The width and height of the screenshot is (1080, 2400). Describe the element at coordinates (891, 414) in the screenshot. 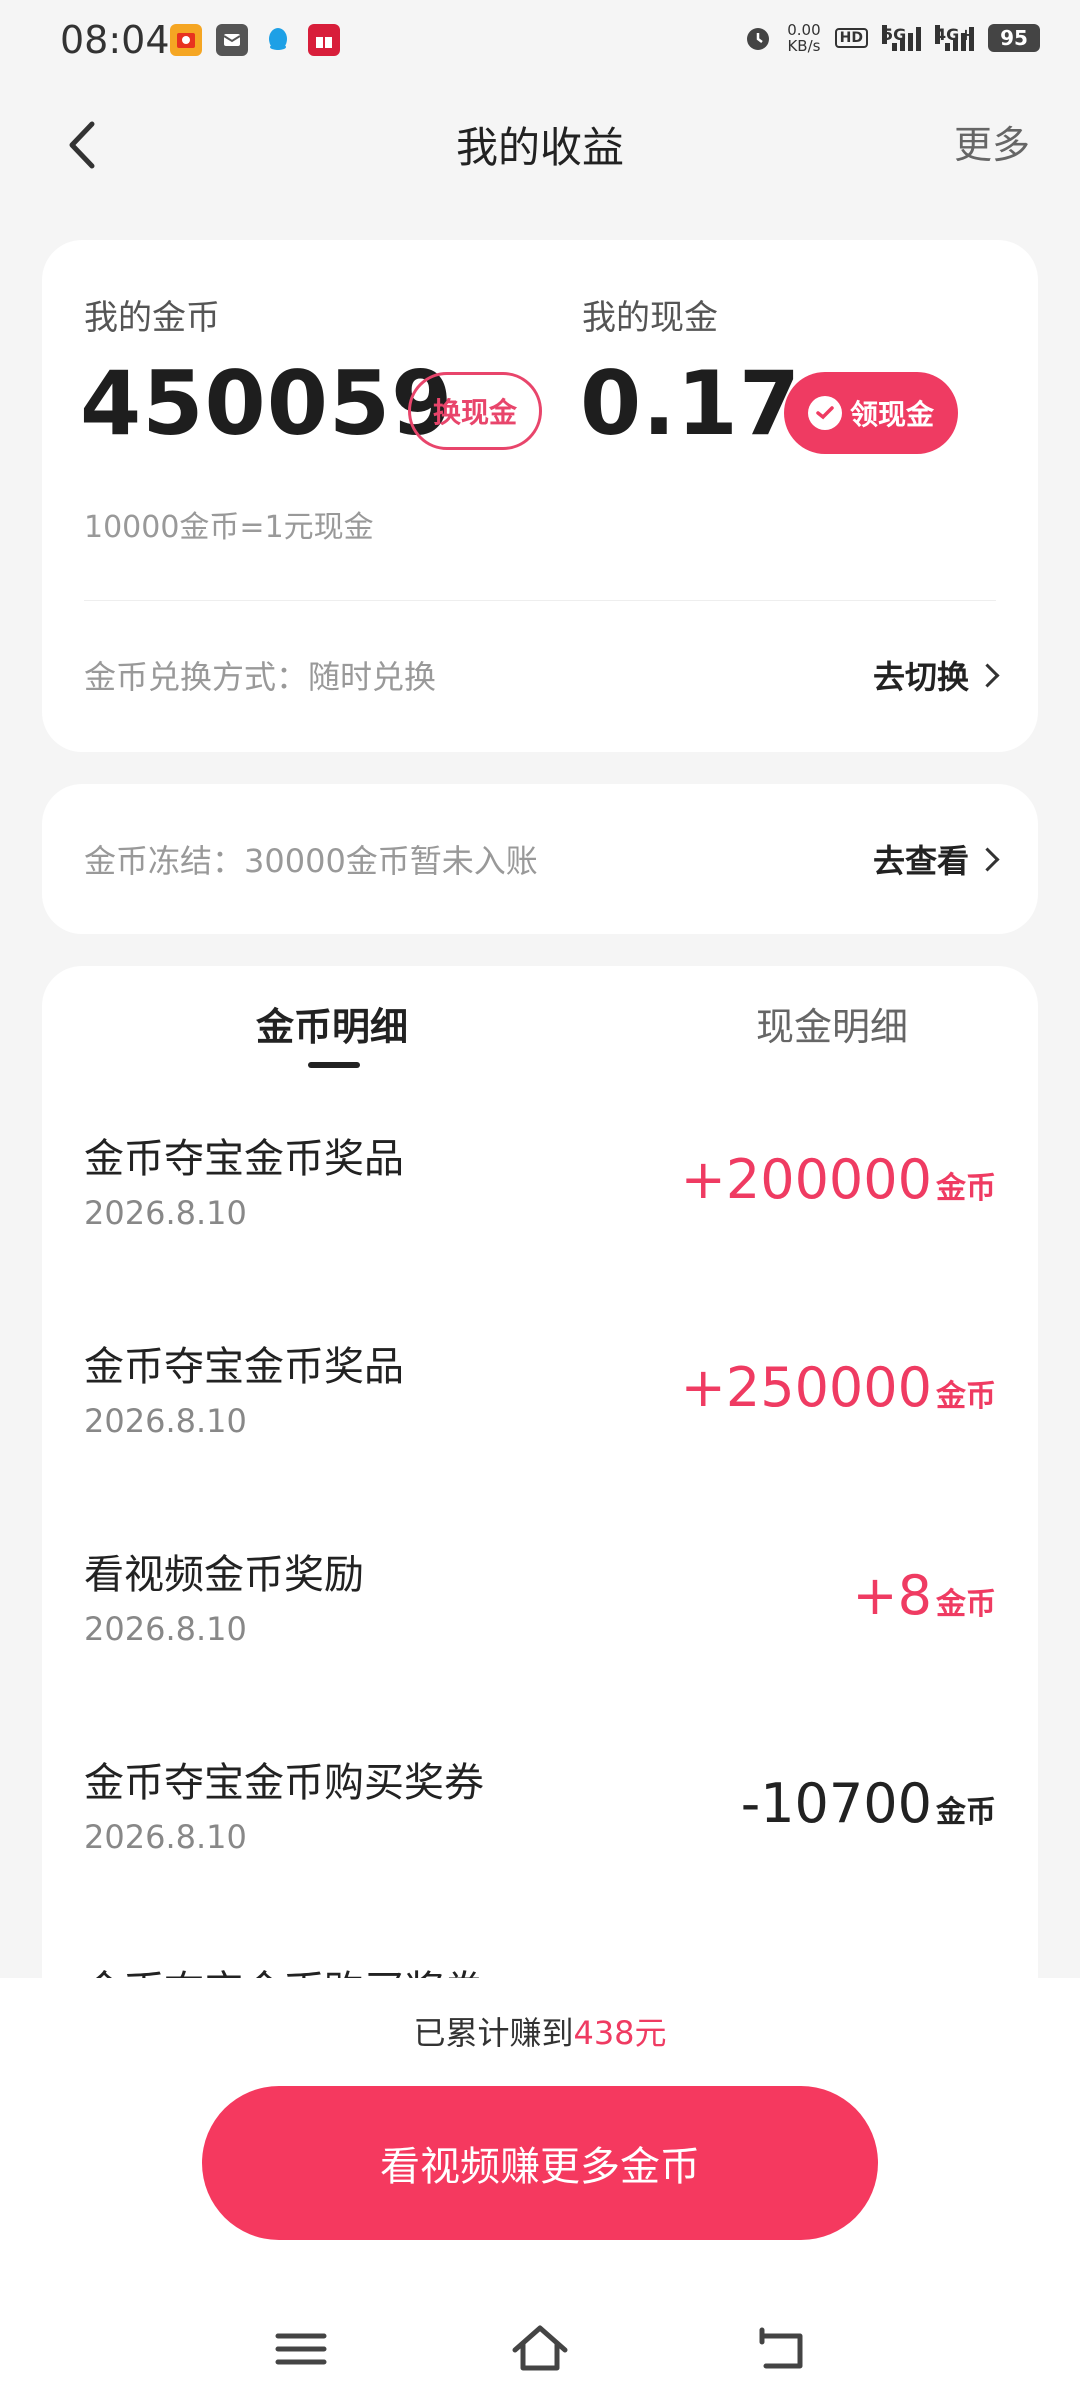

I see `withdraw-label: 领现金` at that location.